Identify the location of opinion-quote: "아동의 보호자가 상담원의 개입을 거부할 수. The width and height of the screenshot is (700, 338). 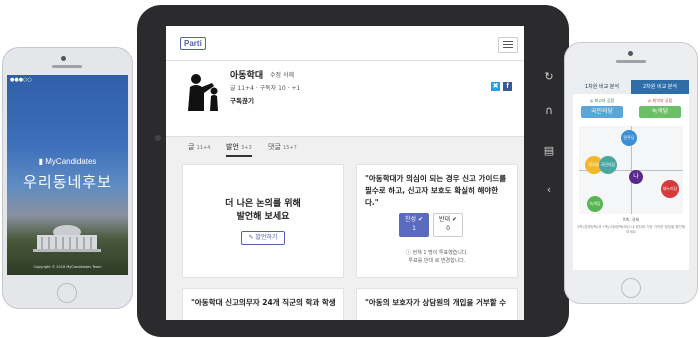
(436, 302).